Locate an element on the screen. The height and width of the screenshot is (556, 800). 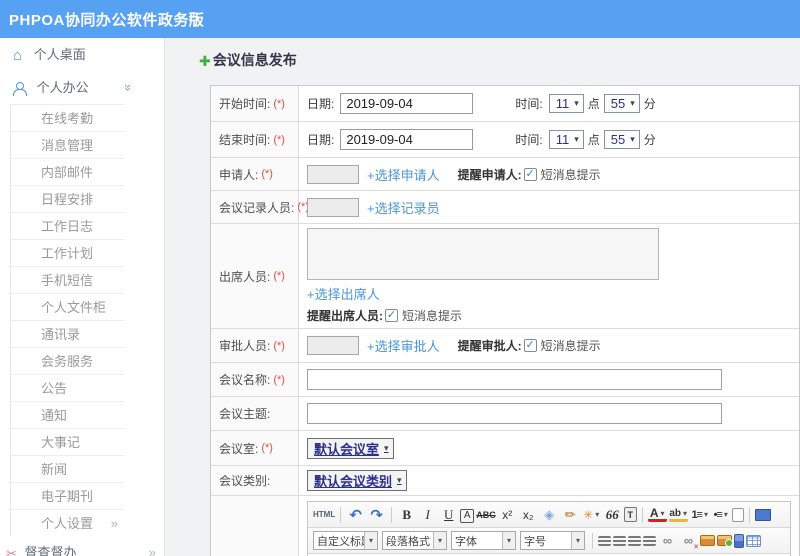
menu-toggle-icon: ≡ is located at coordinates (193, 18).